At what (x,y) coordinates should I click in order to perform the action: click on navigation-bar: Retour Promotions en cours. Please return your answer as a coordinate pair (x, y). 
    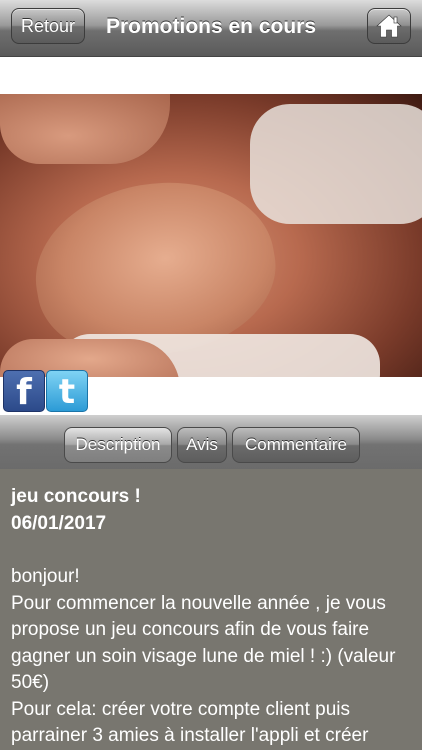
    Looking at the image, I should click on (211, 28).